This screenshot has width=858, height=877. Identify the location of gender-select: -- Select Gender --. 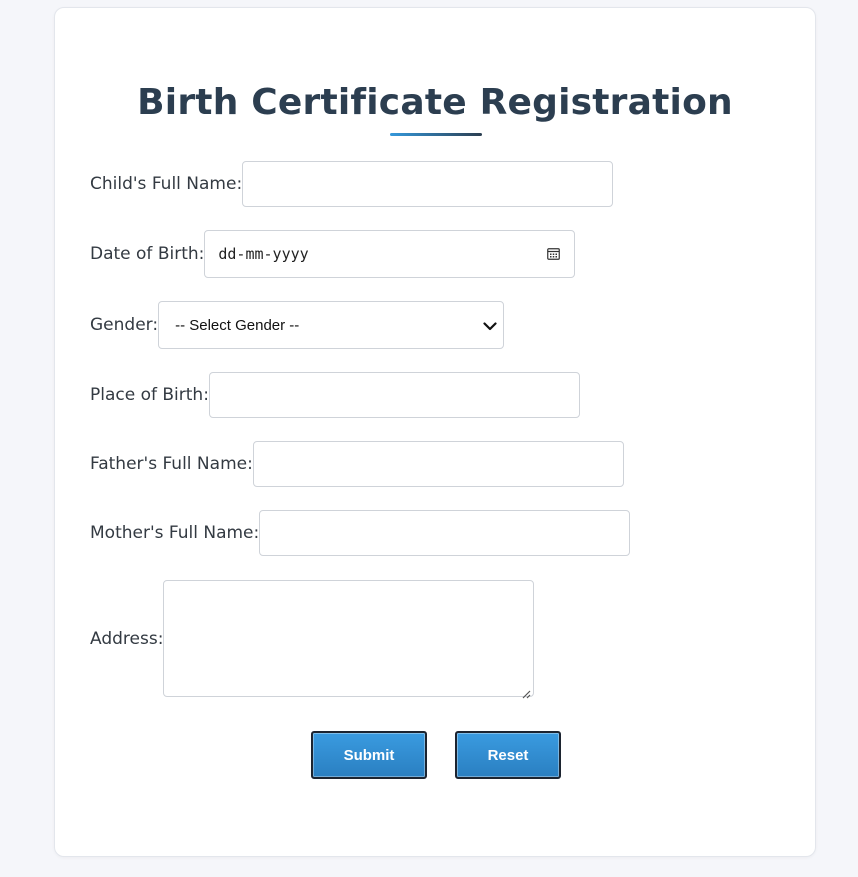
(331, 325).